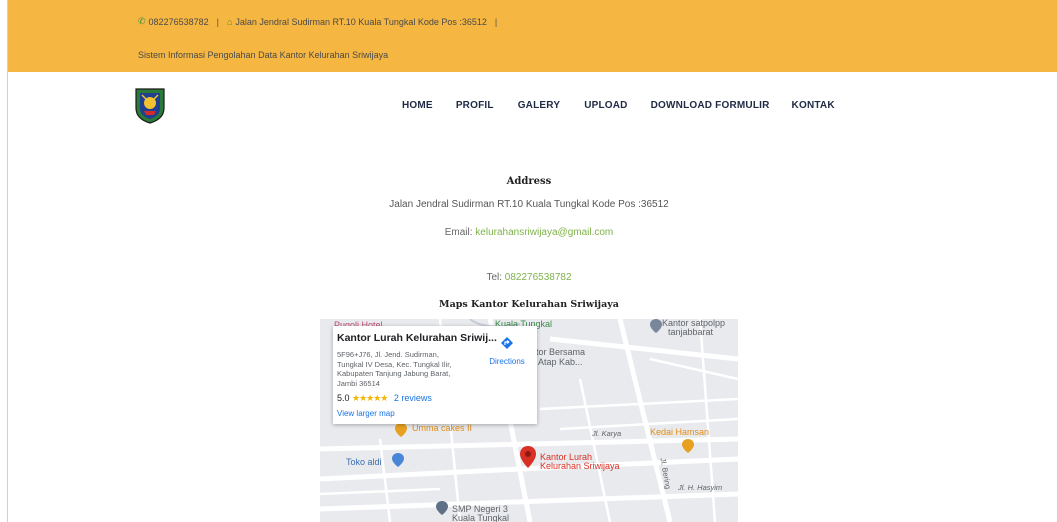  What do you see at coordinates (442, 508) in the screenshot?
I see `school-pin-icon` at bounding box center [442, 508].